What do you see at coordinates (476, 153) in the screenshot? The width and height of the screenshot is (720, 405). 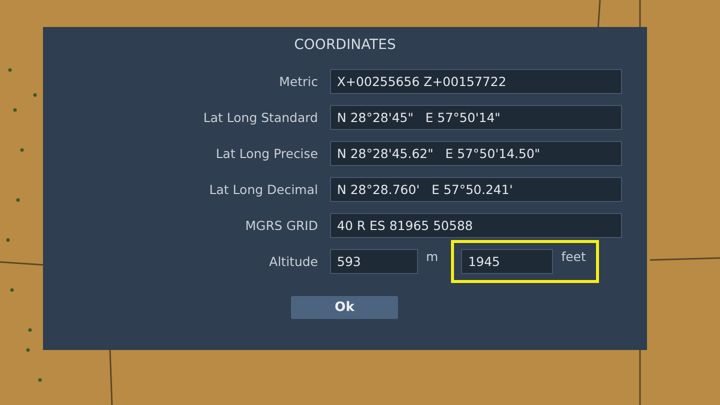 I see `coordinate-field: N 28°28'45.62" E 57°50'14.50"` at bounding box center [476, 153].